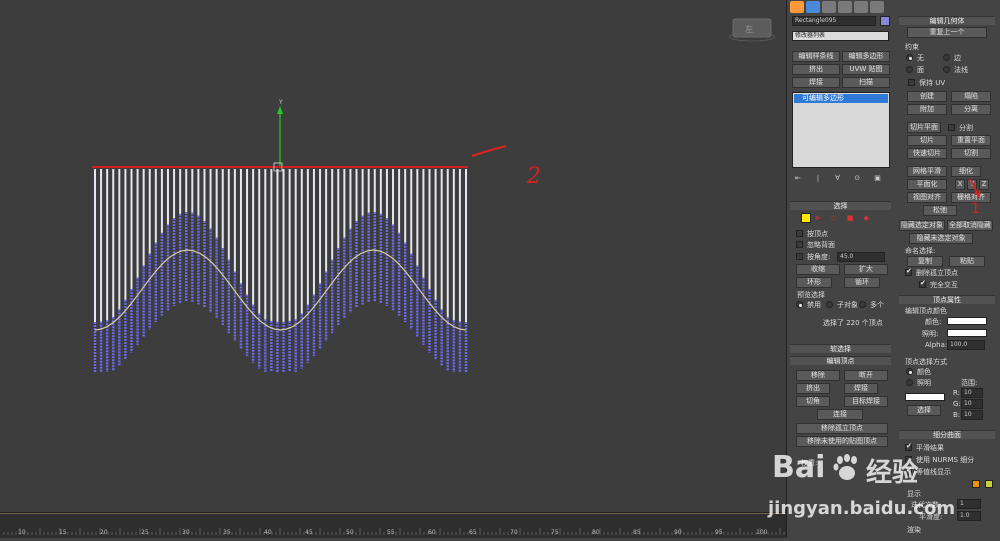 This screenshot has width=1000, height=541. Describe the element at coordinates (866, 269) in the screenshot. I see `grow-button: 扩大` at that location.